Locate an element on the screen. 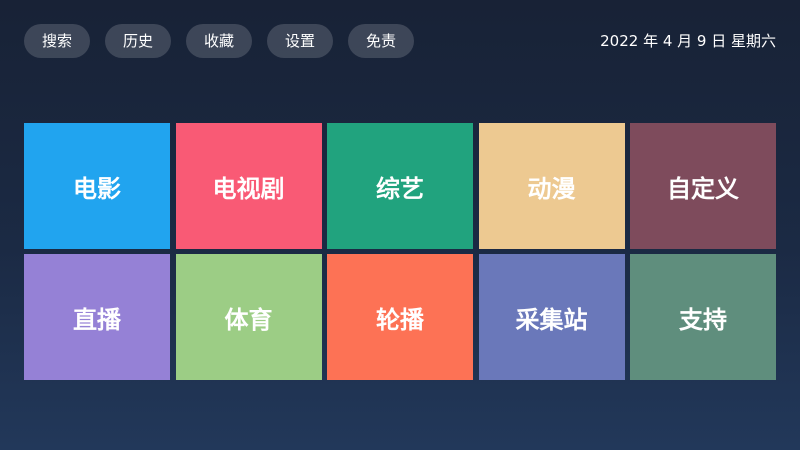 The height and width of the screenshot is (450, 800). tile-variety: 综艺 is located at coordinates (400, 186).